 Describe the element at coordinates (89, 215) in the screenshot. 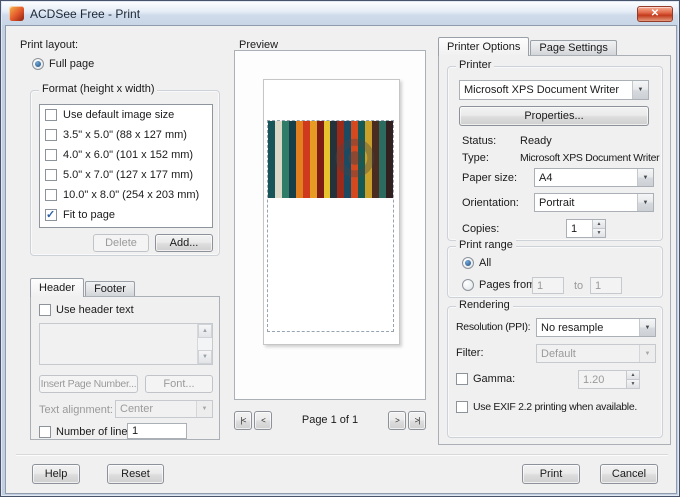

I see `format-option-label: Fit to page` at that location.